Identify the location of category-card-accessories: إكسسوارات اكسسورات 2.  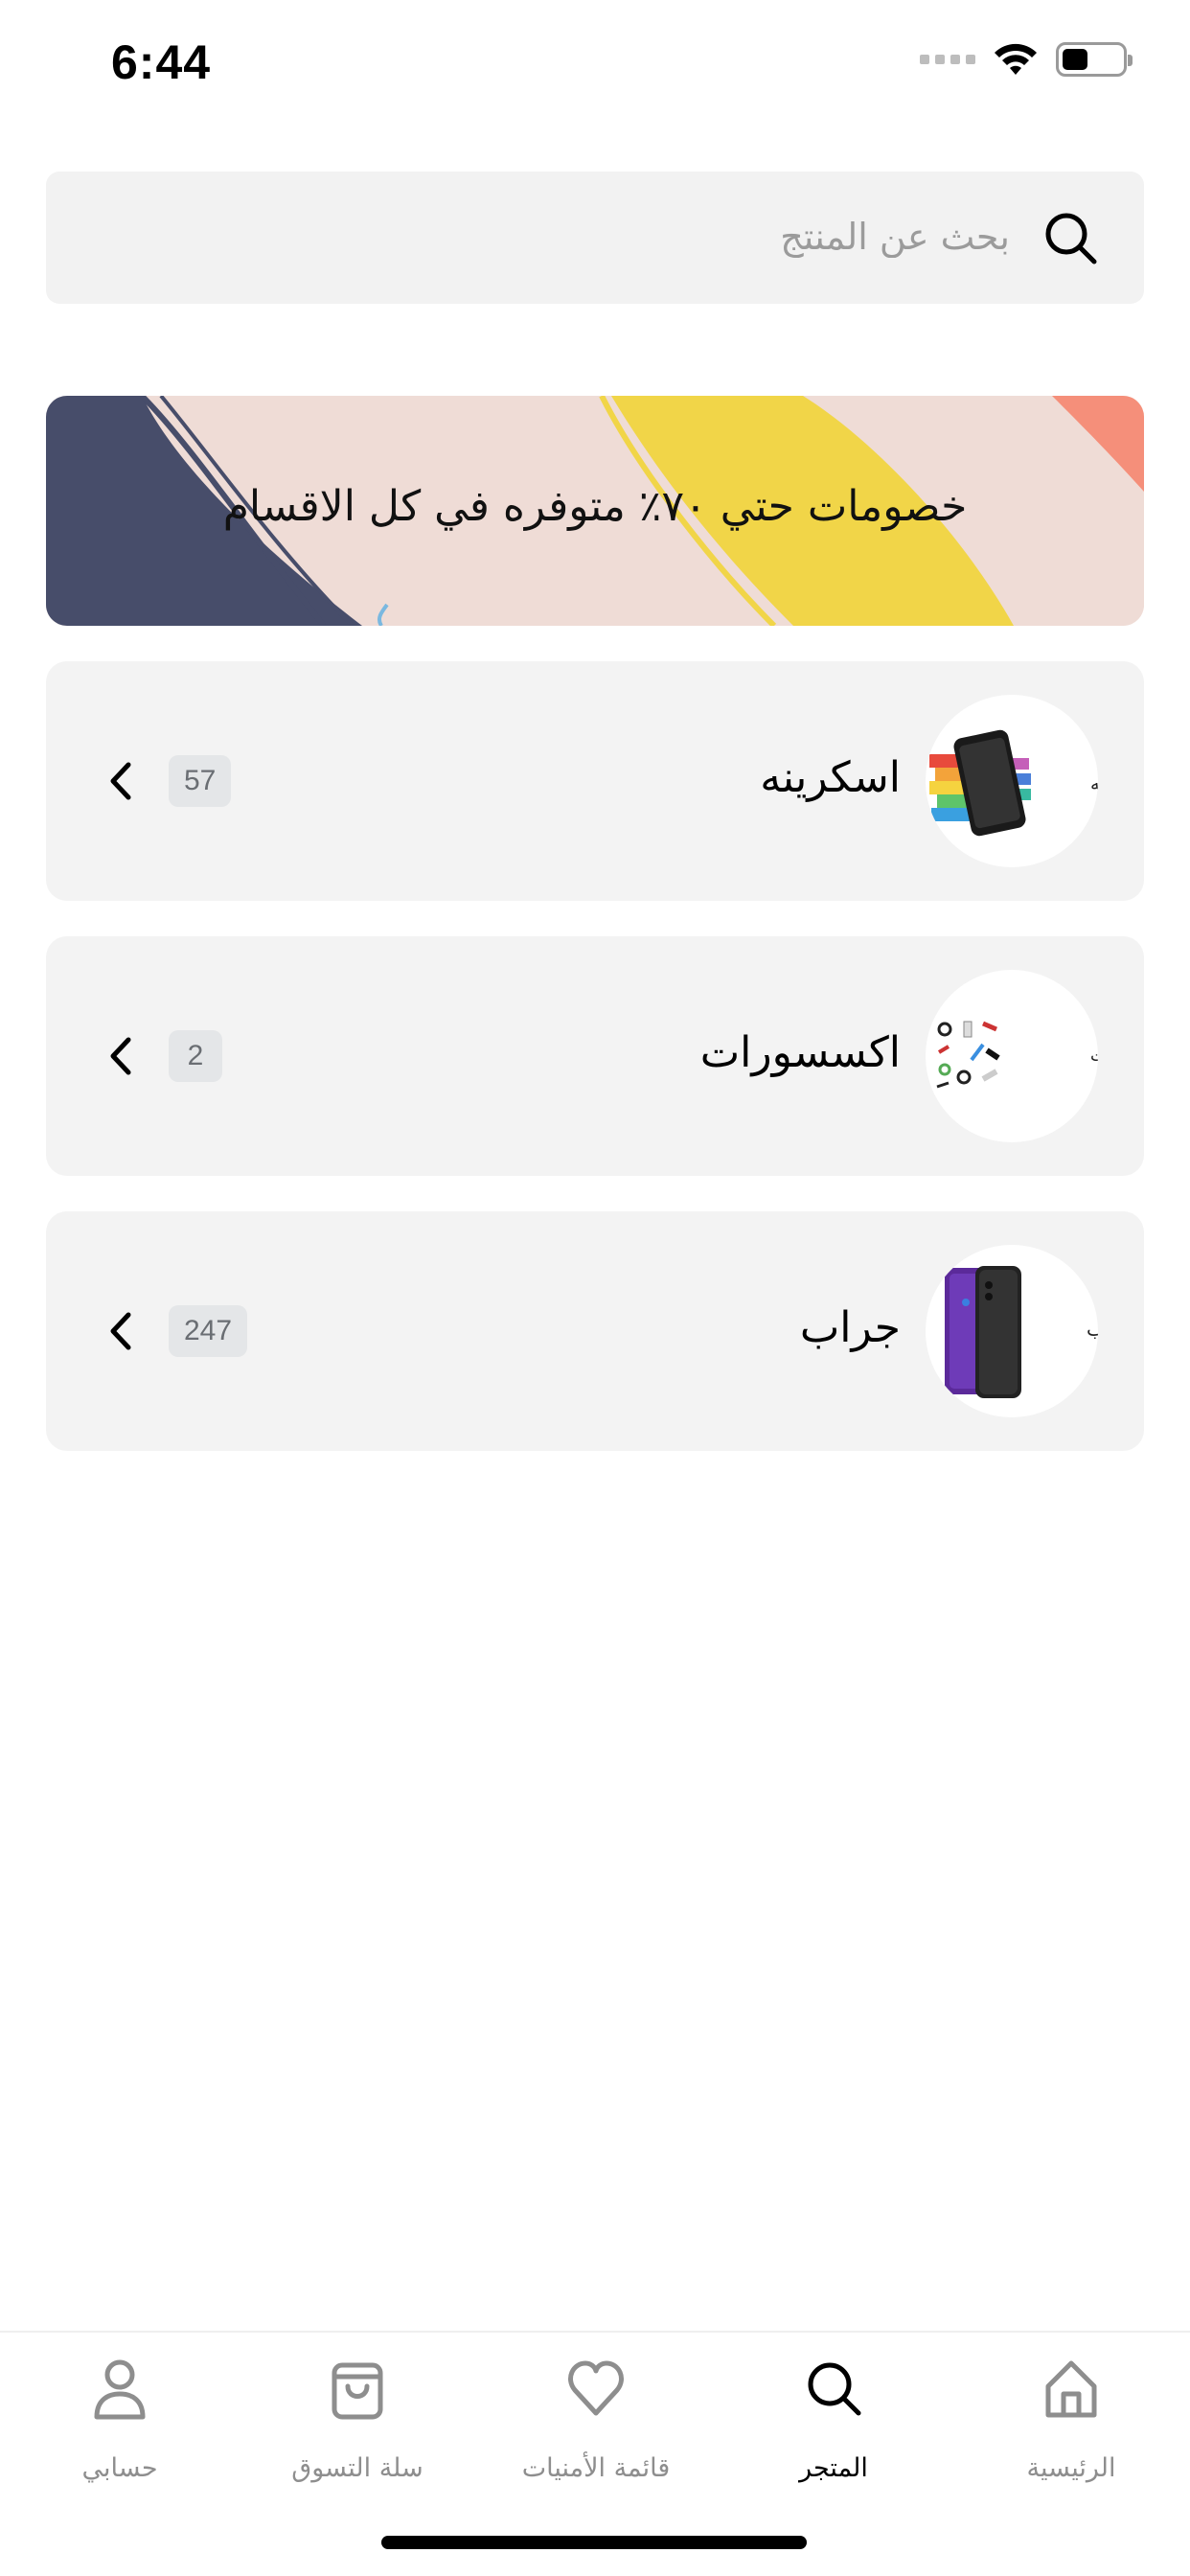
(595, 1056).